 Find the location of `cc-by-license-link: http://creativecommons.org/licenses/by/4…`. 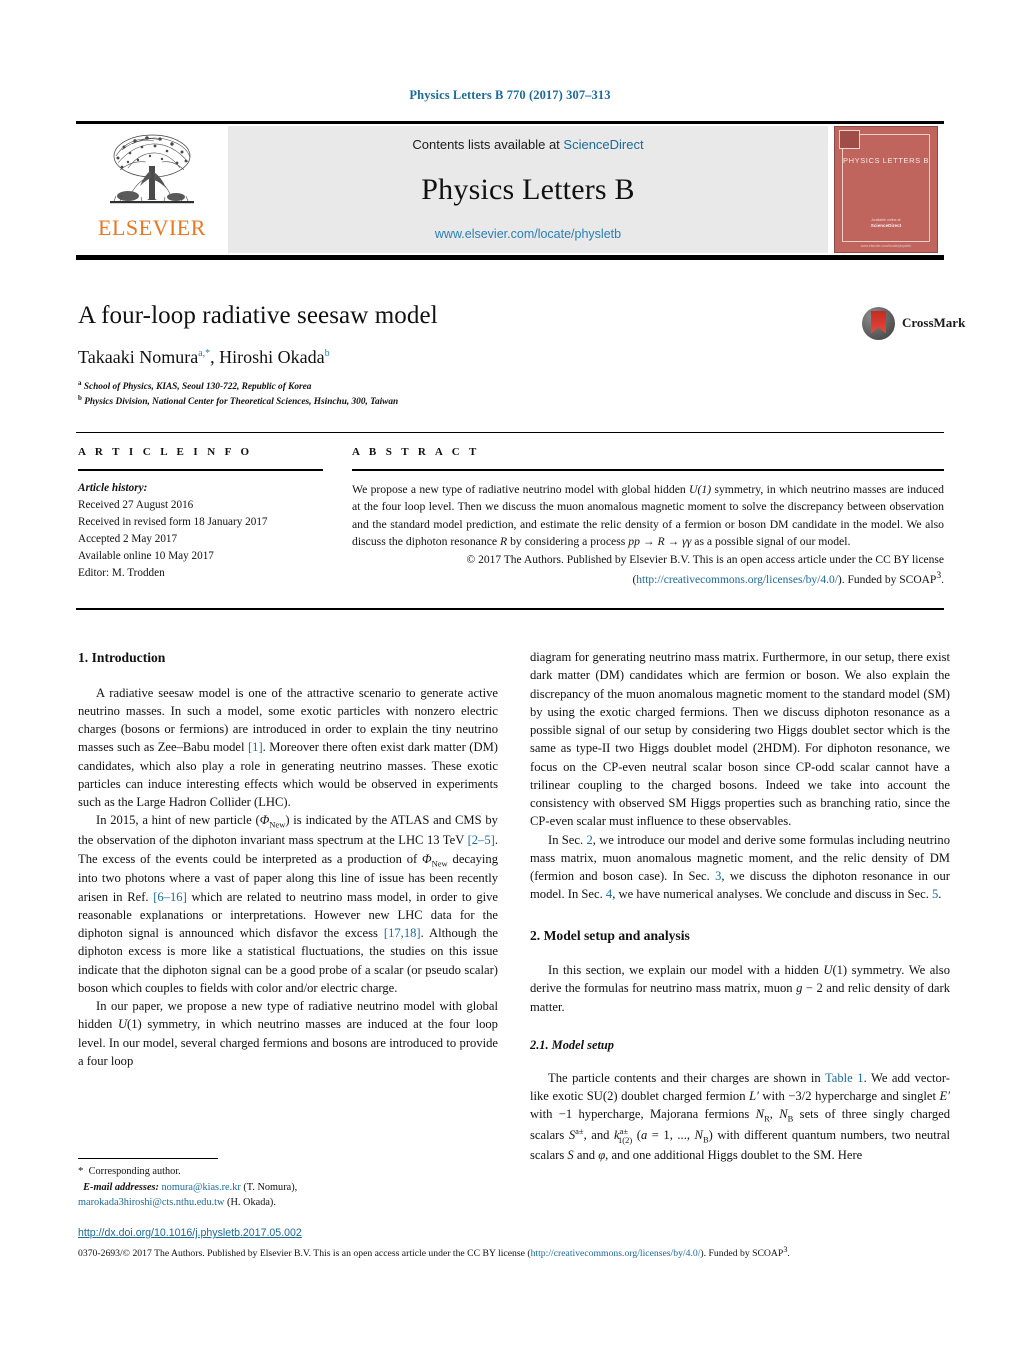

cc-by-license-link: http://creativecommons.org/licenses/by/4… is located at coordinates (737, 580).